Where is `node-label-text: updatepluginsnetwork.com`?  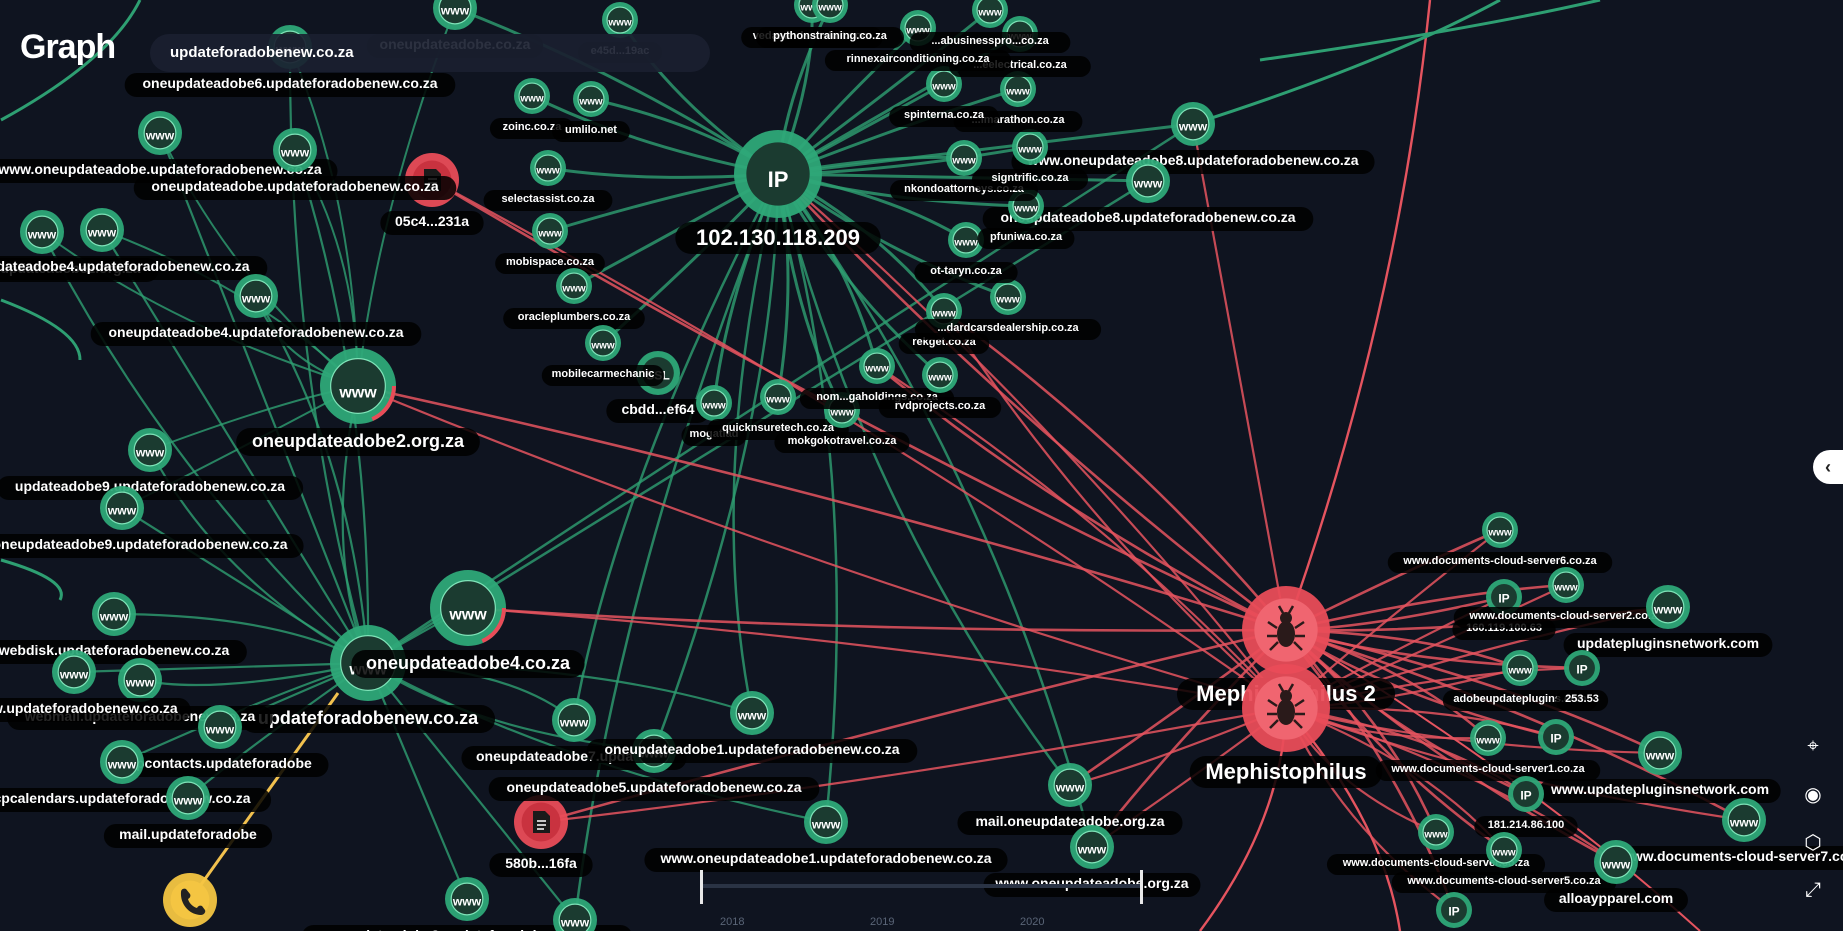 node-label-text: updatepluginsnetwork.com is located at coordinates (1668, 643).